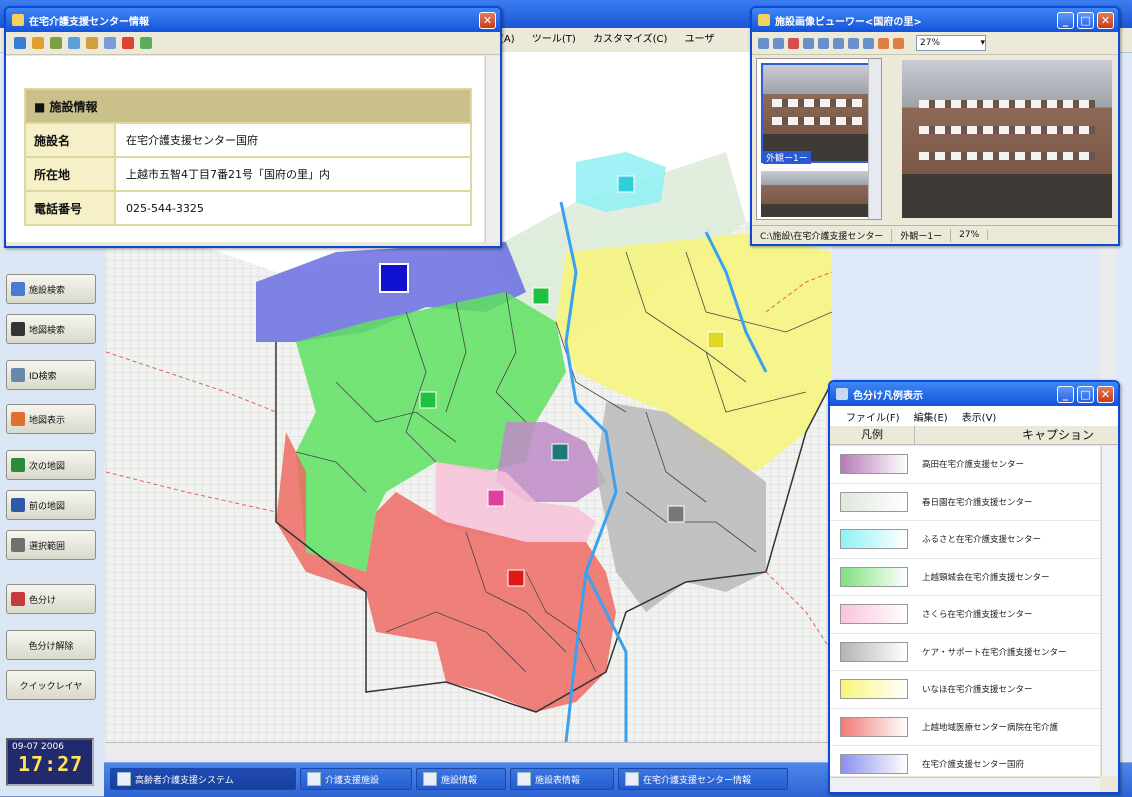 The image size is (1132, 797). Describe the element at coordinates (716, 340) in the screenshot. I see `marker-yellow` at that location.